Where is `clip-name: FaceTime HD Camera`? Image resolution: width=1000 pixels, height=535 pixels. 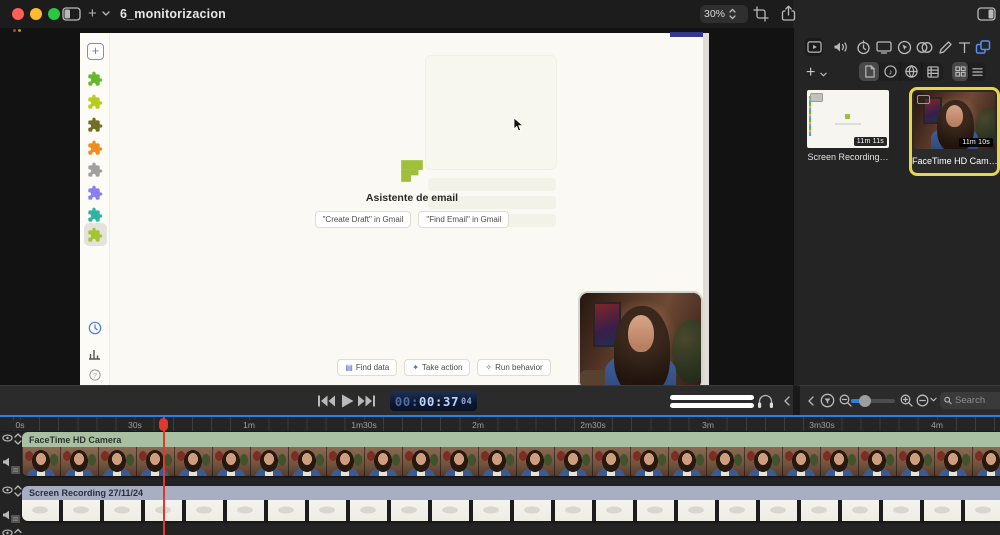 clip-name: FaceTime HD Camera is located at coordinates (75, 439).